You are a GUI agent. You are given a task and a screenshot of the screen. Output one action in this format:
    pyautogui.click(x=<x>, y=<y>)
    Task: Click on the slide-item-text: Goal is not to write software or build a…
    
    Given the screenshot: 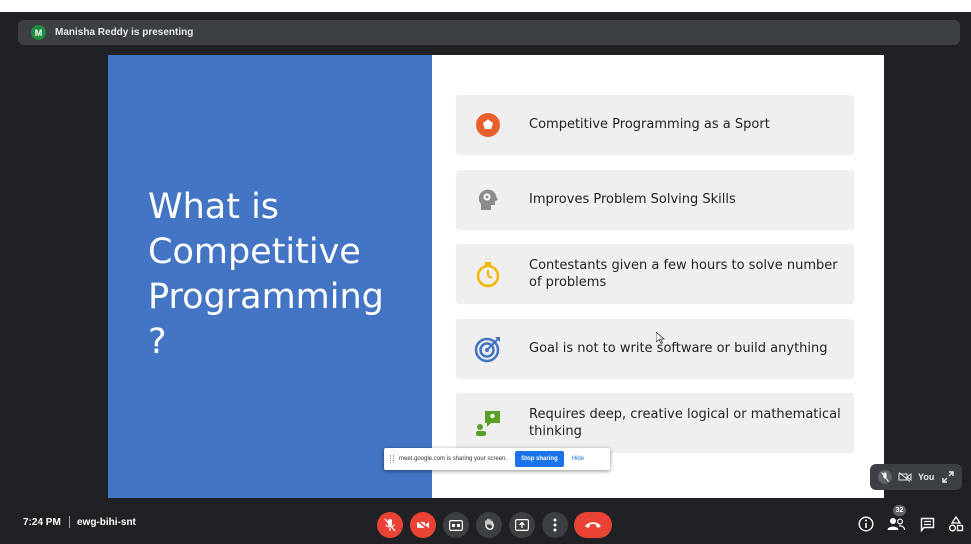 What is the action you would take?
    pyautogui.click(x=678, y=348)
    